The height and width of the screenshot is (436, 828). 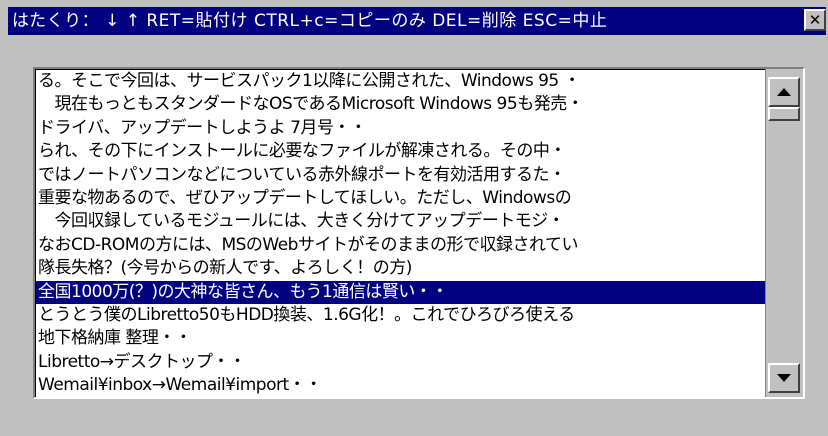 I want to click on list-item: 重要な物あるので、ぜひアップデートしてほしい。ただし、Windowsの, so click(x=400, y=198).